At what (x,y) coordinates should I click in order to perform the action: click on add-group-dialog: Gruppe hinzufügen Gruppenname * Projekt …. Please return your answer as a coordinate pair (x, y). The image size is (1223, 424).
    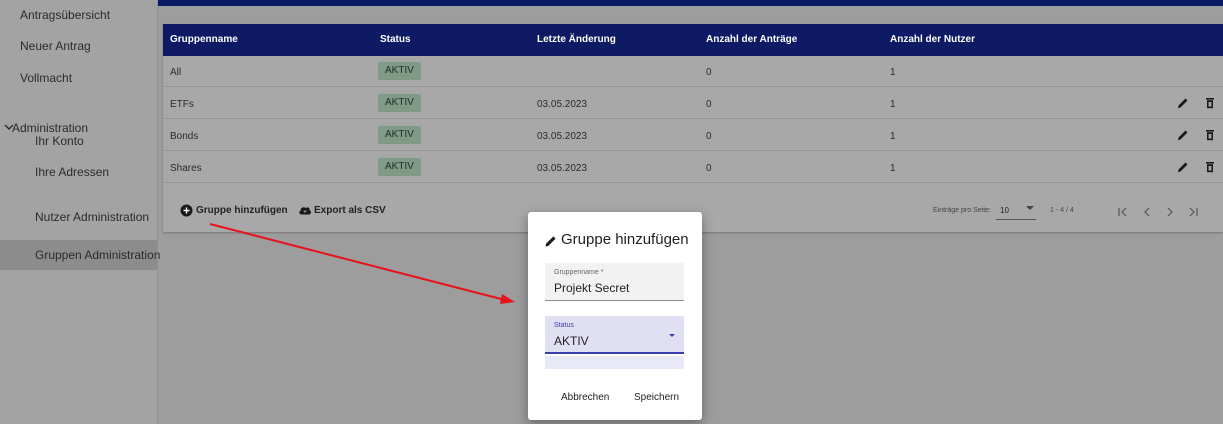
    Looking at the image, I should click on (615, 316).